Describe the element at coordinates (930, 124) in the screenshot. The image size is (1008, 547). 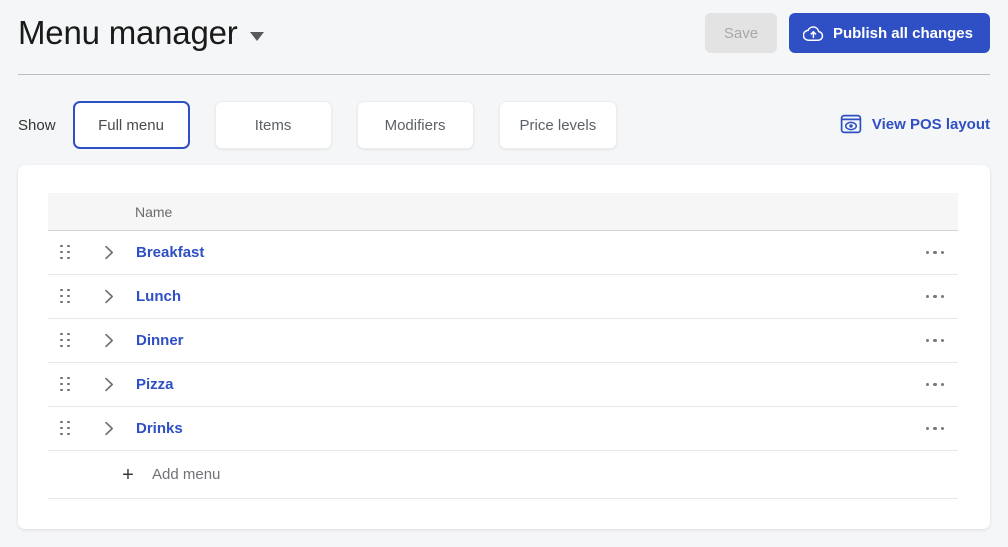
I see `view-pos-layout-label: View POS layout` at that location.